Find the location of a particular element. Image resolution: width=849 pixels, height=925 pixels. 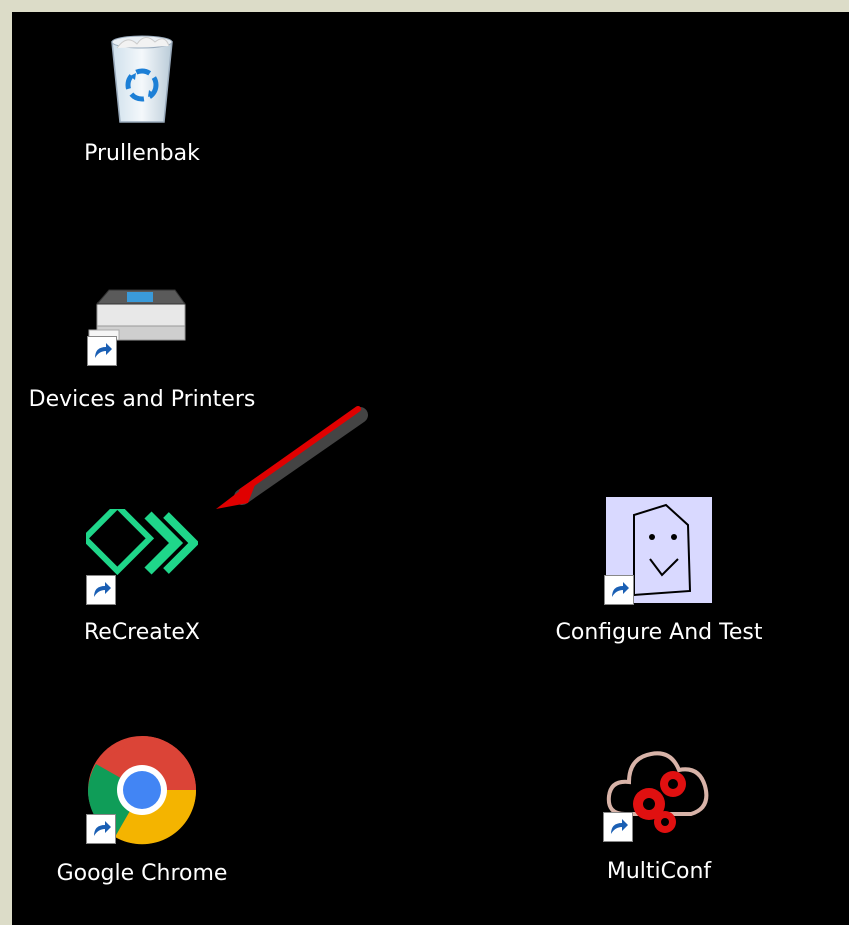

chrome-icon is located at coordinates (142, 790).